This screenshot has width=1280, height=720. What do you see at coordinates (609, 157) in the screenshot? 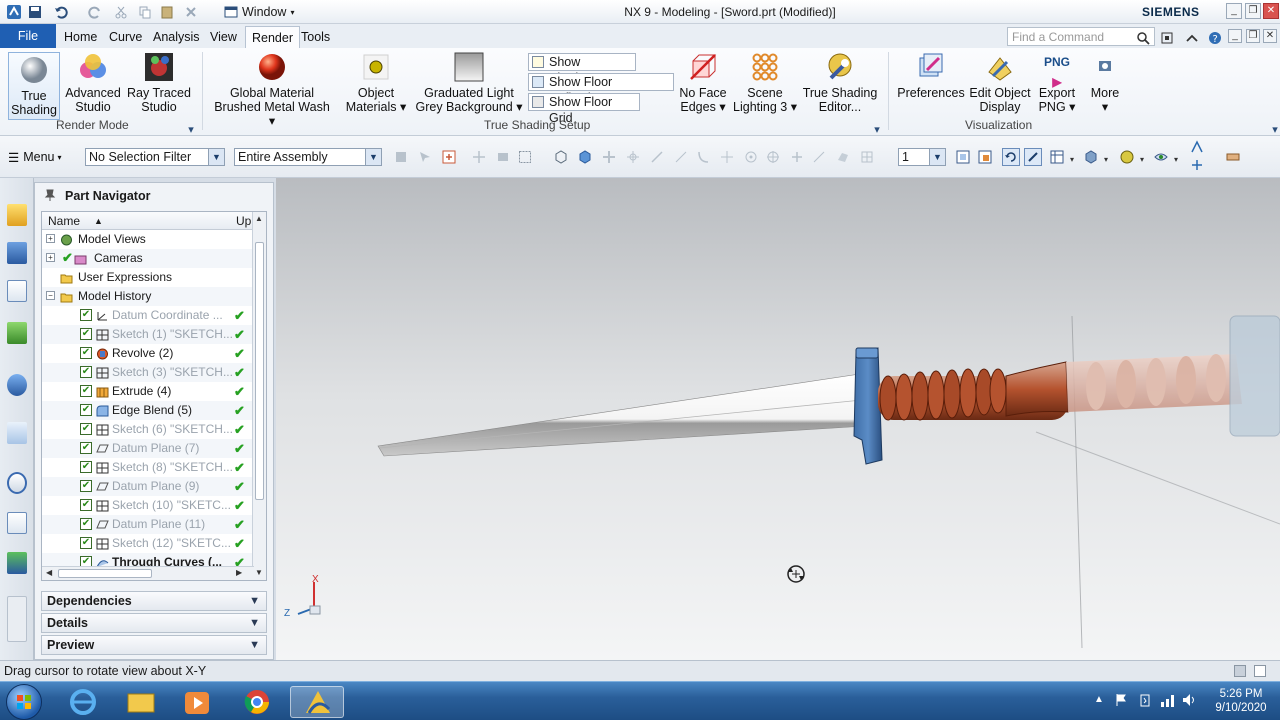
I see `move-icon` at bounding box center [609, 157].